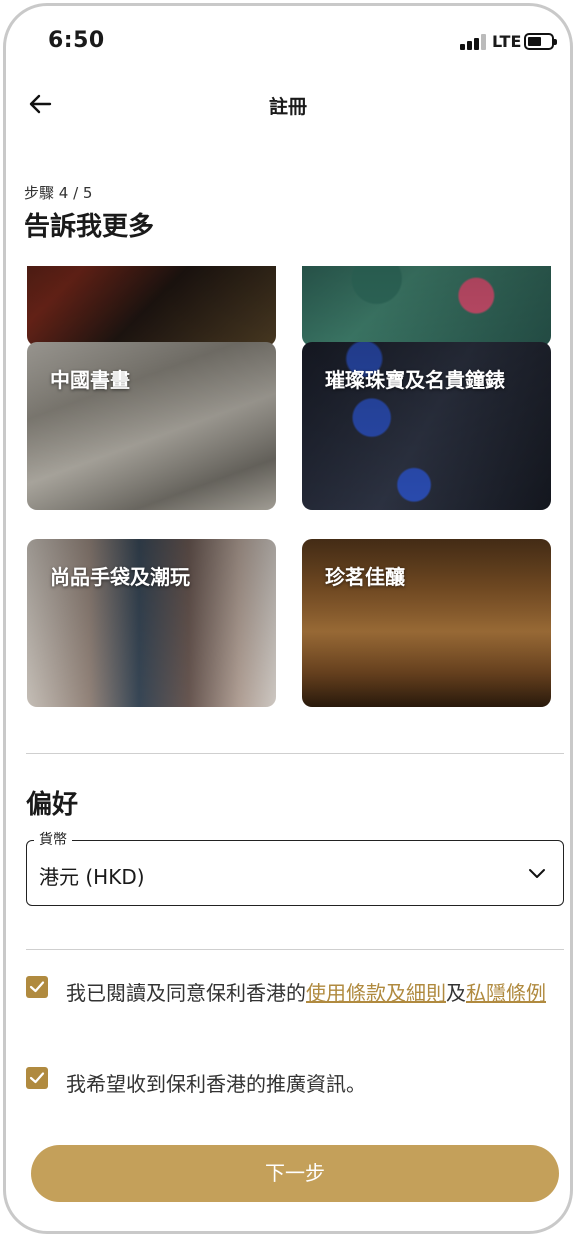 The width and height of the screenshot is (576, 1237). What do you see at coordinates (295, 873) in the screenshot?
I see `currency-select: 港元 (HKD)` at bounding box center [295, 873].